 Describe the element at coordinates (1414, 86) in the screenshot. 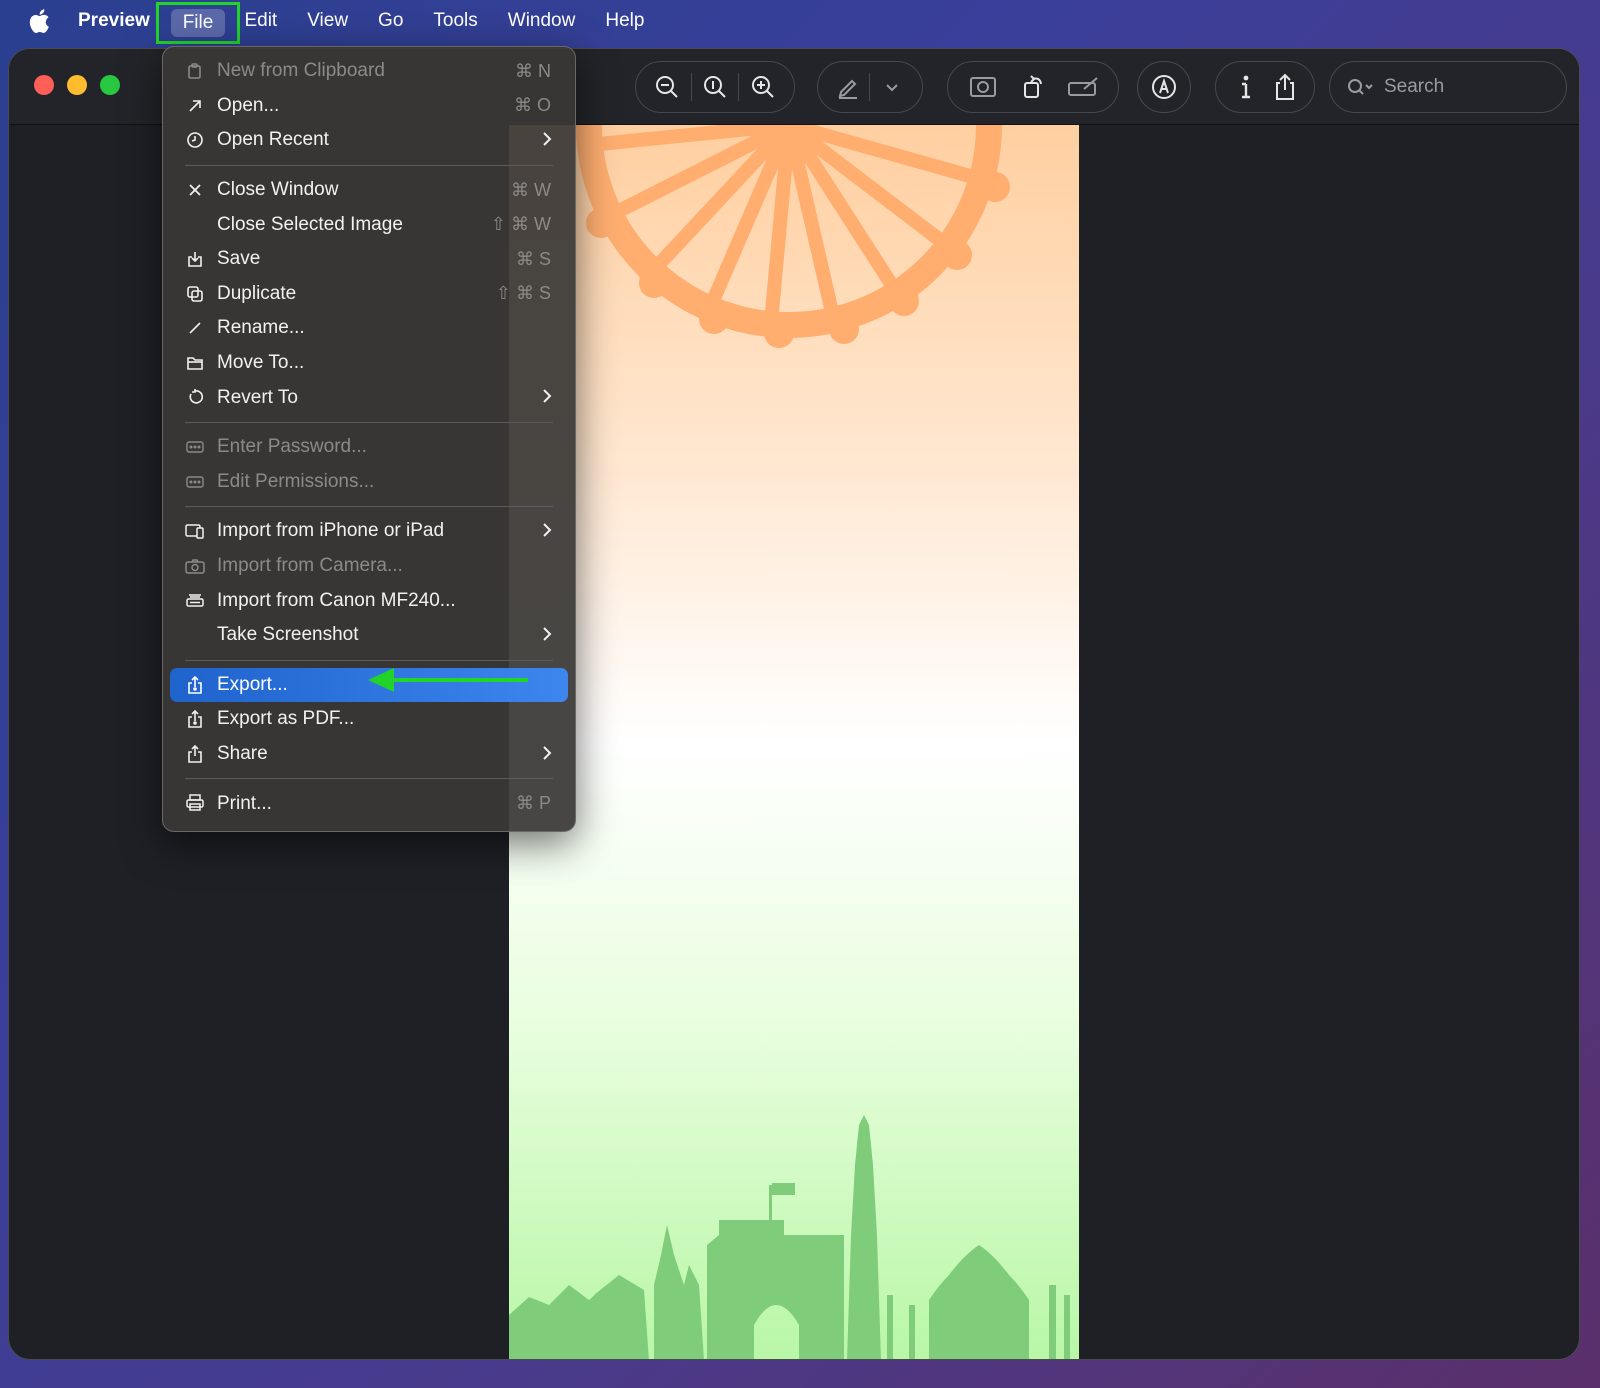

I see `search-placeholder: Search` at that location.